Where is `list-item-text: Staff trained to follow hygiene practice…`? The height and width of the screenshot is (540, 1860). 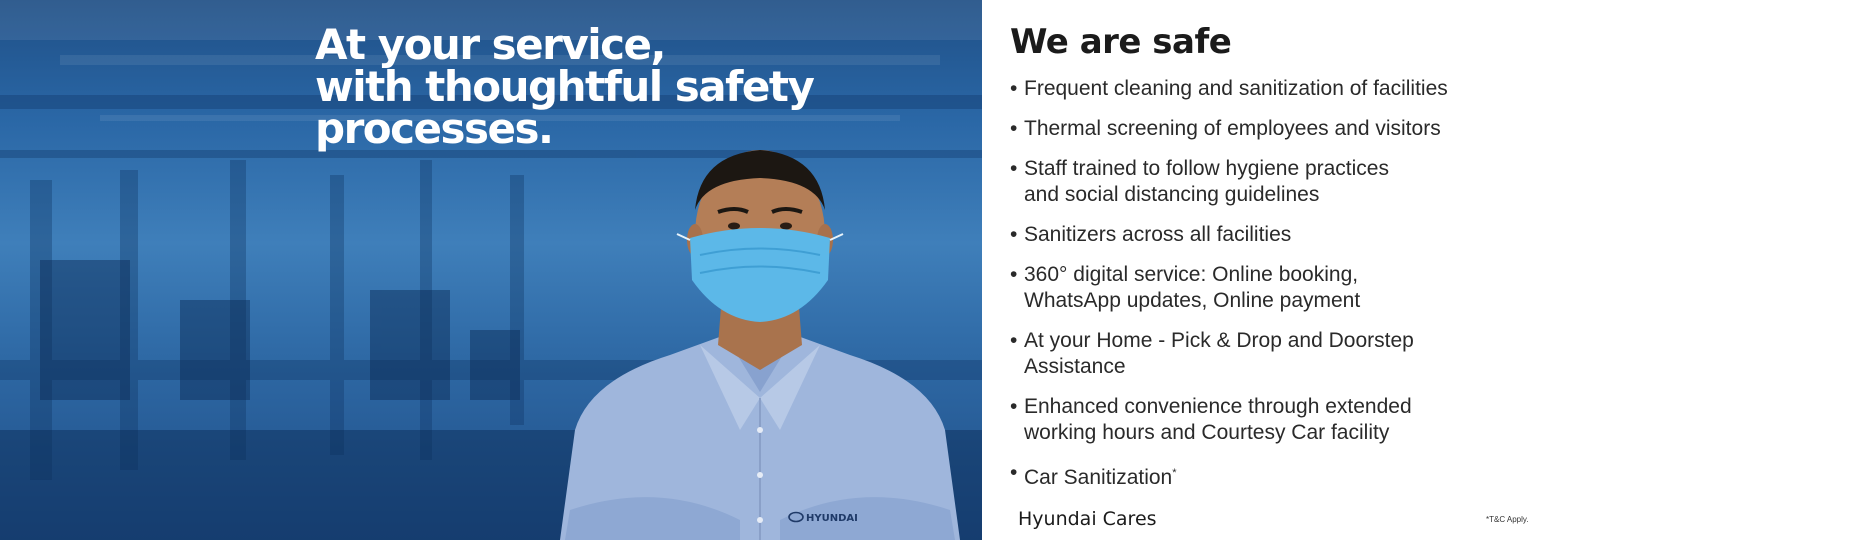
list-item-text: Staff trained to follow hygiene practice… is located at coordinates (1206, 168).